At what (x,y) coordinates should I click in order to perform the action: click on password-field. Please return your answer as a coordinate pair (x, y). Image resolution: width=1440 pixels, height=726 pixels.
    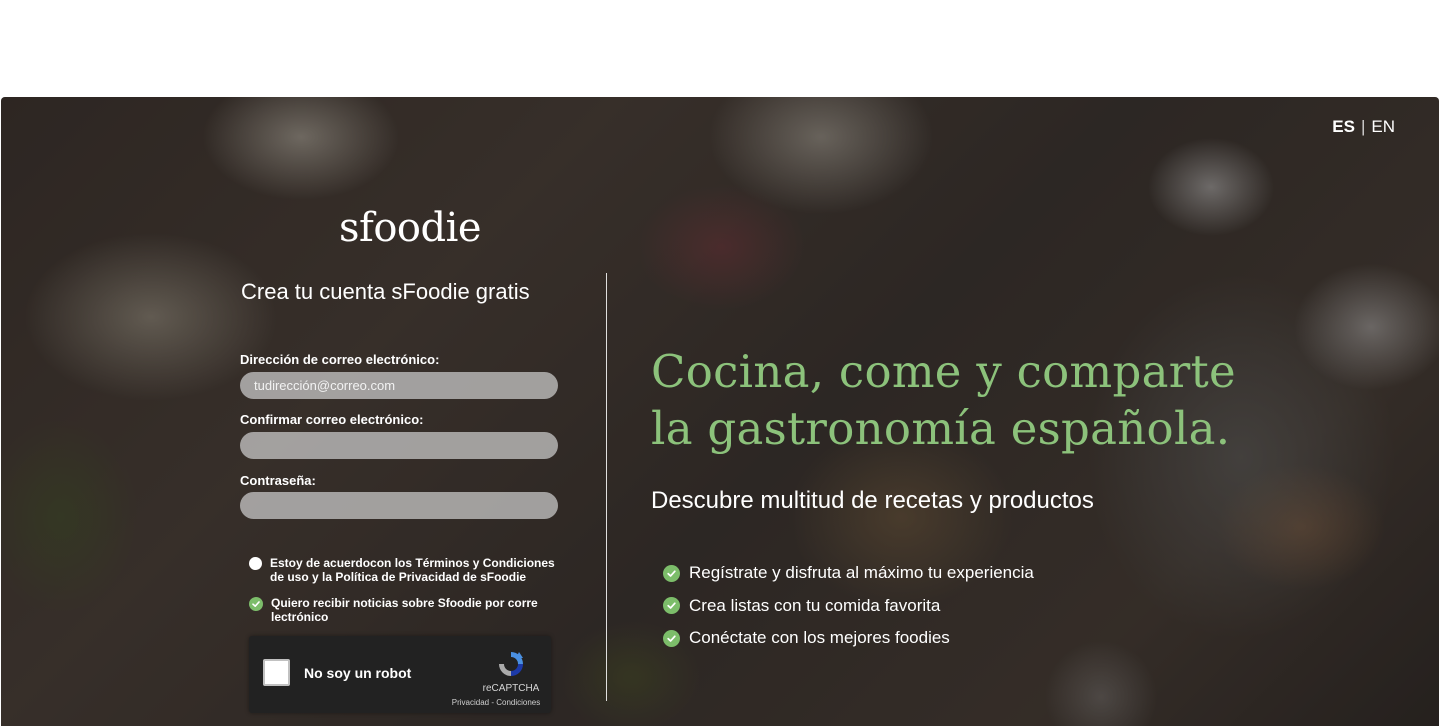
    Looking at the image, I should click on (399, 505).